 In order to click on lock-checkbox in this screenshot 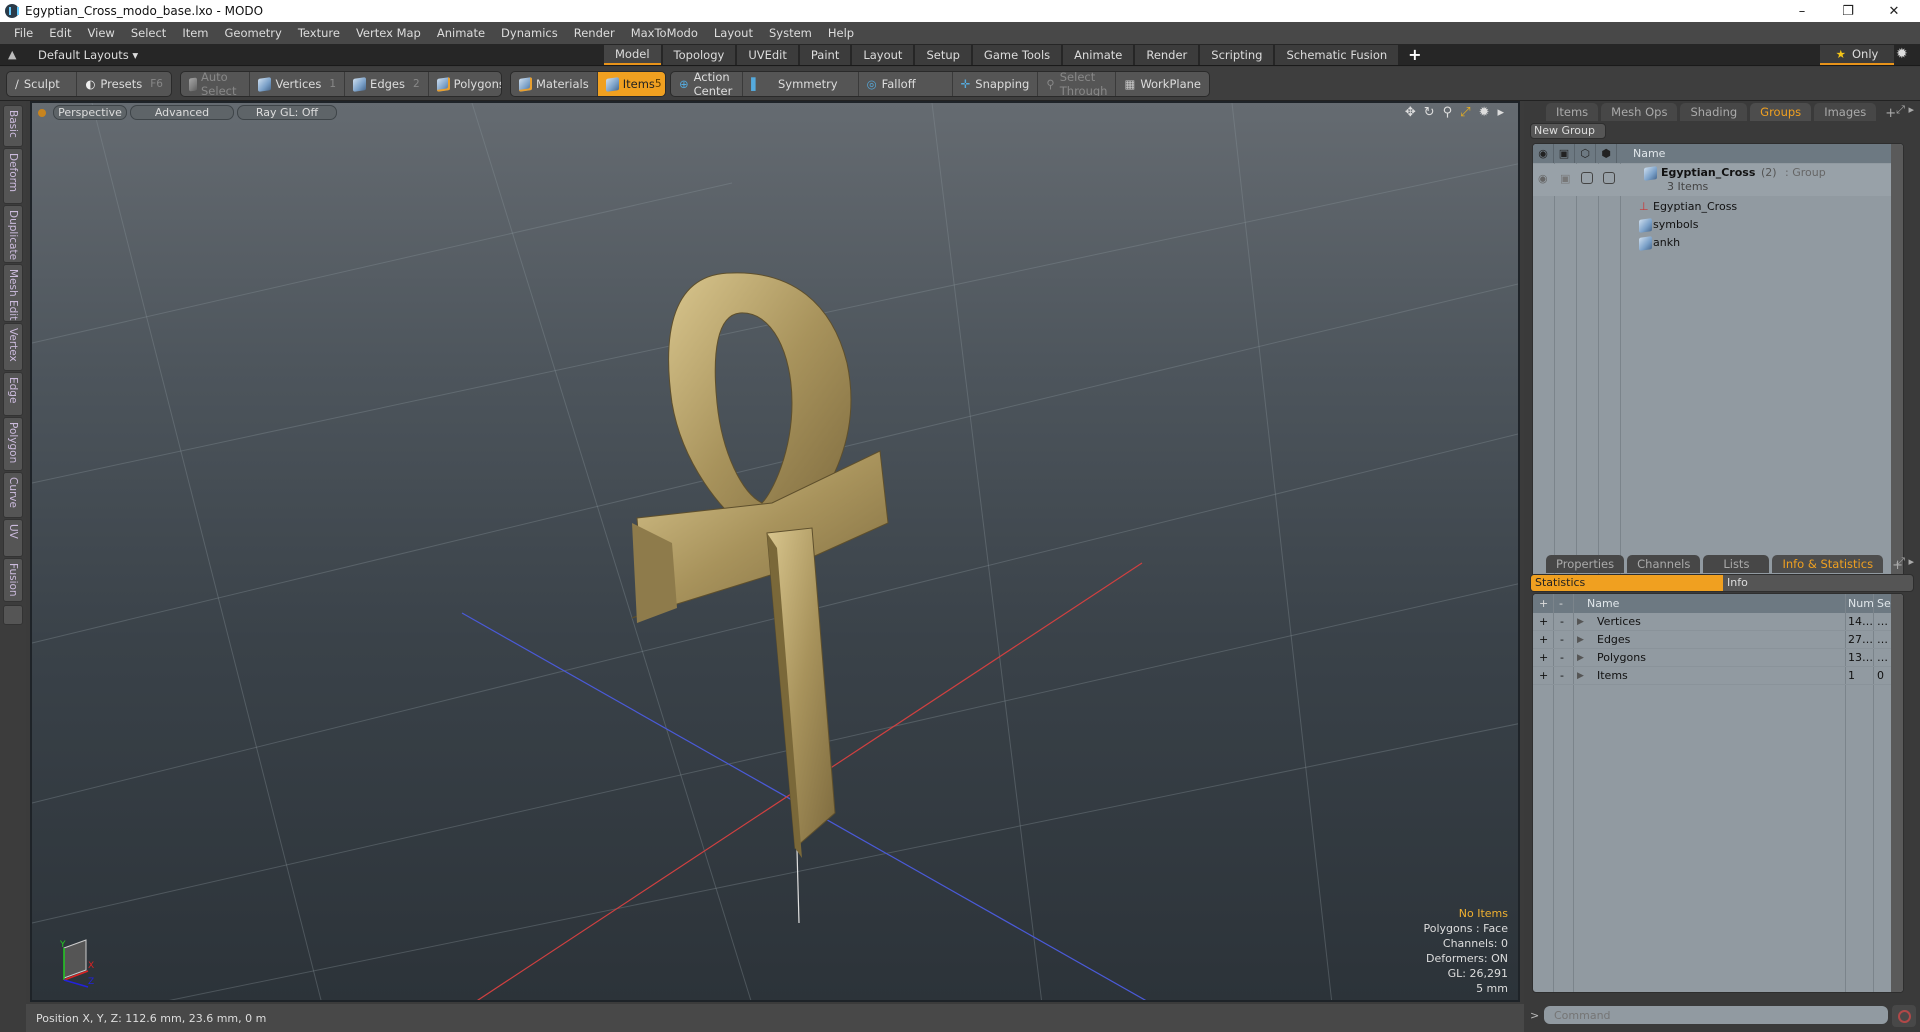, I will do `click(1587, 178)`.